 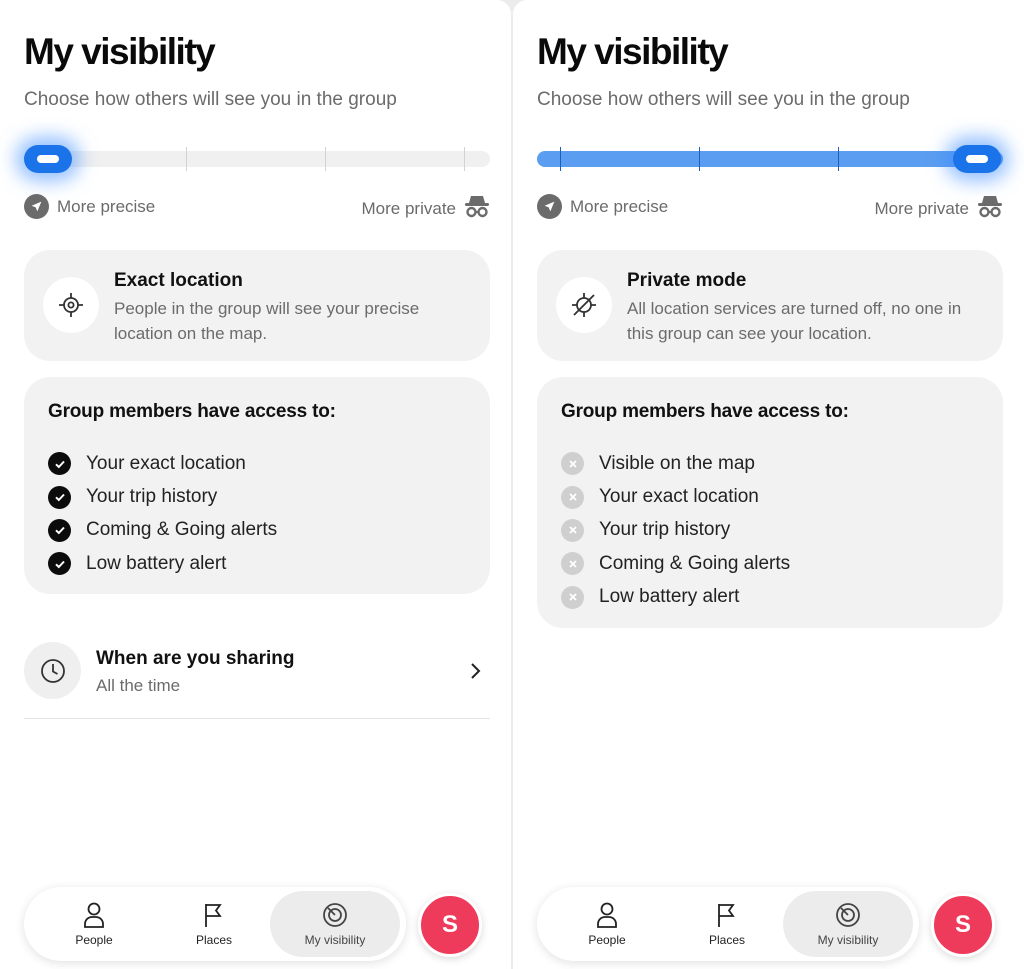 I want to click on access-item-label: Visible on the map, so click(x=677, y=463).